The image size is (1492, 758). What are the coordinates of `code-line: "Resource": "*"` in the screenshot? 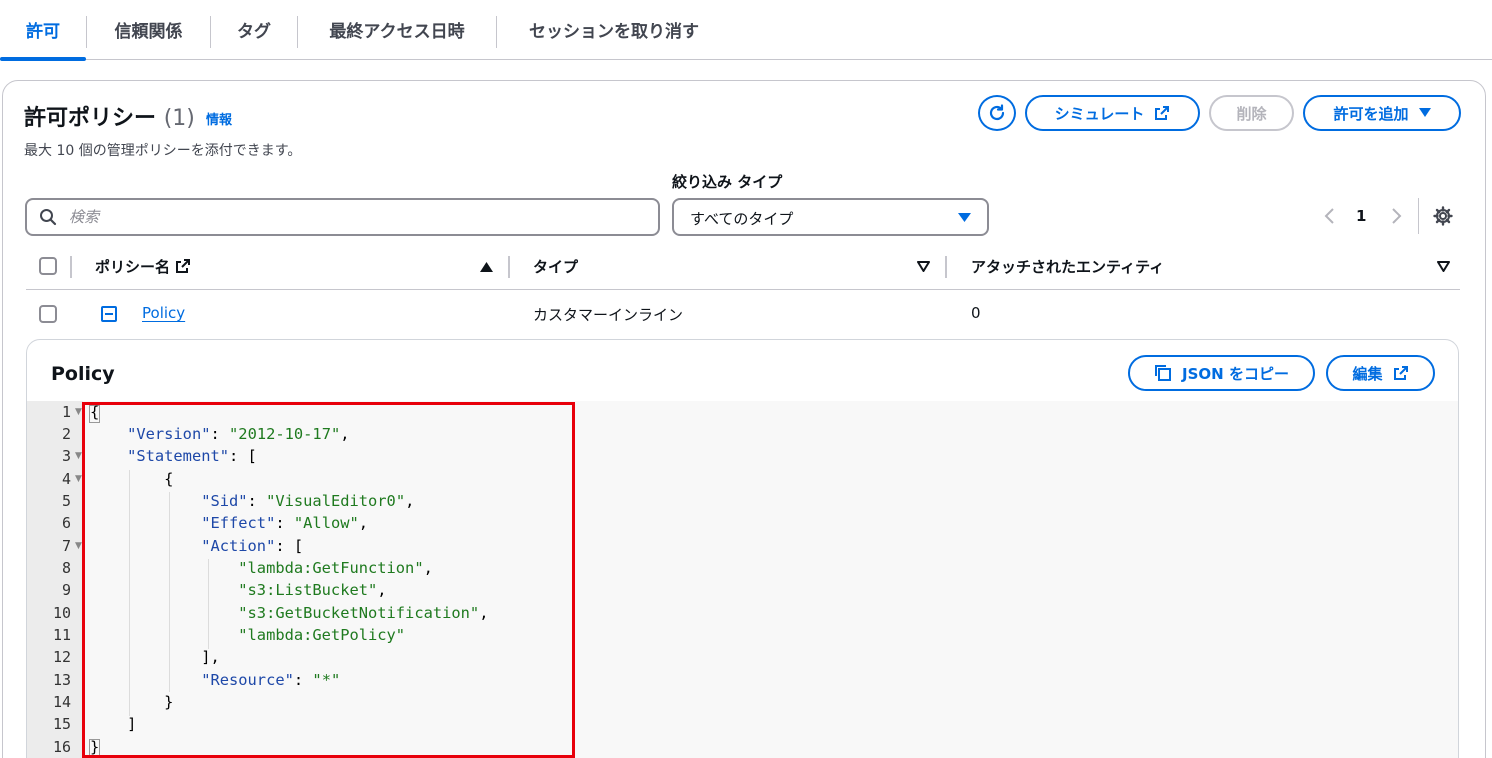 It's located at (271, 680).